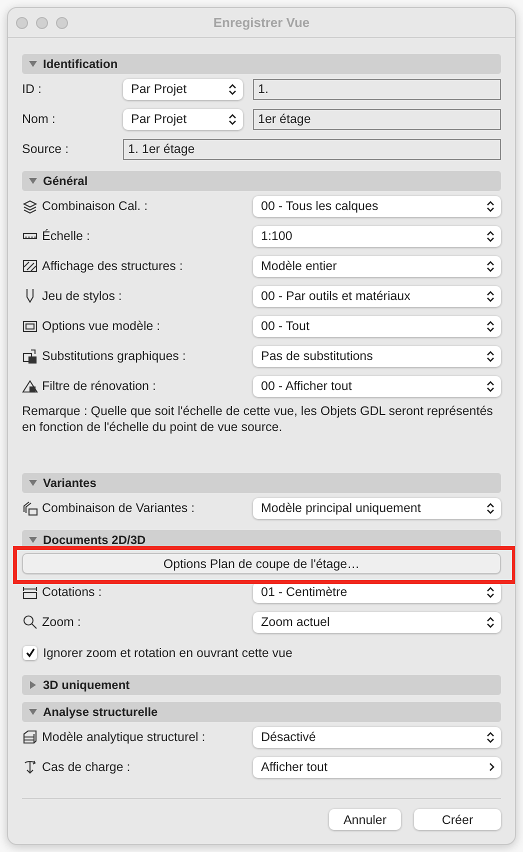 The height and width of the screenshot is (852, 523). Describe the element at coordinates (377, 119) in the screenshot. I see `readonly-field: 1er étage` at that location.